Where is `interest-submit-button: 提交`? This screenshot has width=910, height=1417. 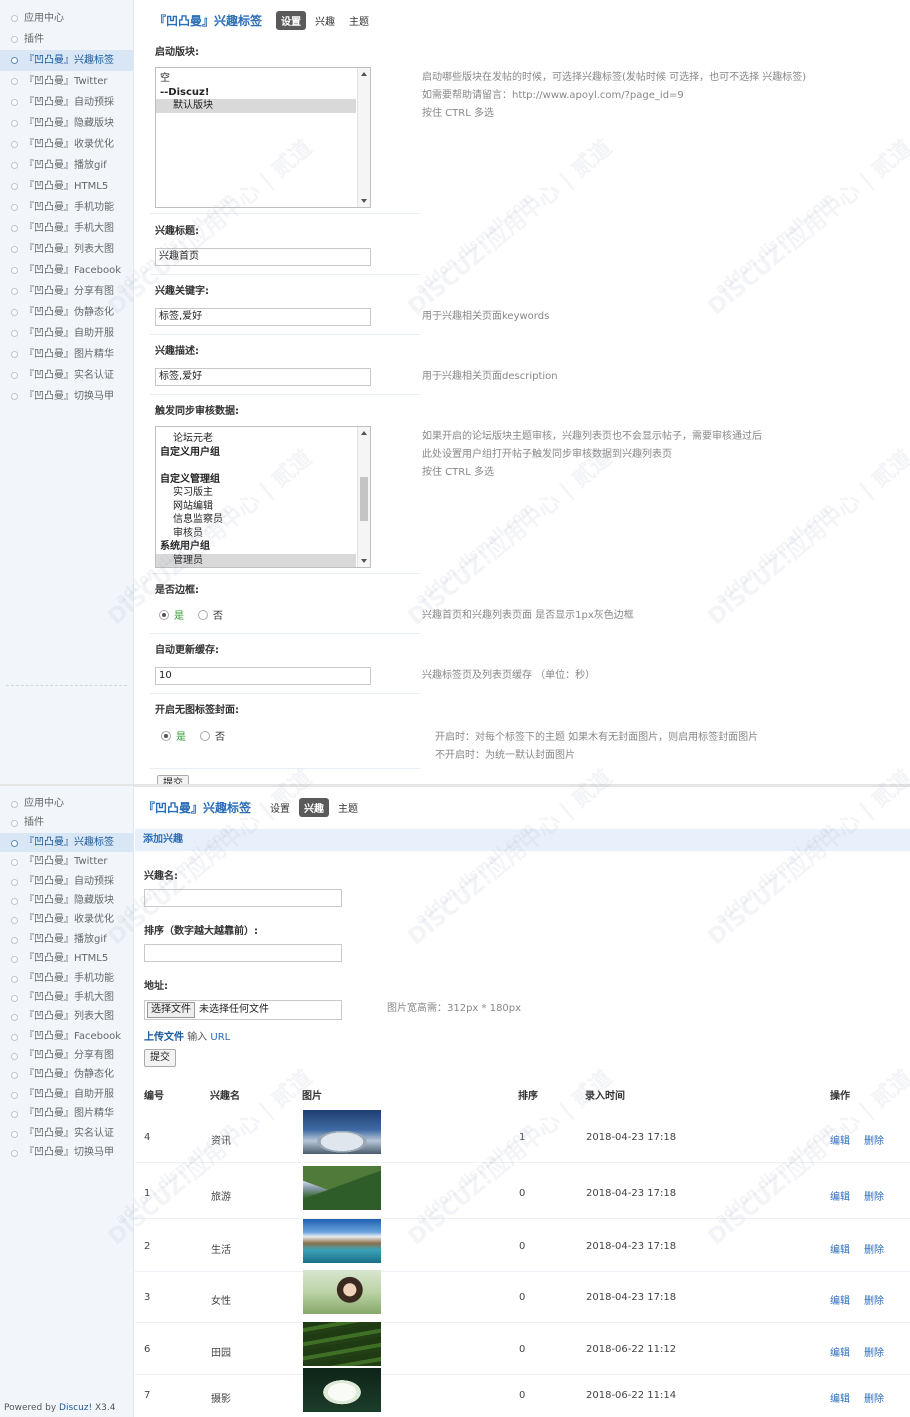 interest-submit-button: 提交 is located at coordinates (160, 1058).